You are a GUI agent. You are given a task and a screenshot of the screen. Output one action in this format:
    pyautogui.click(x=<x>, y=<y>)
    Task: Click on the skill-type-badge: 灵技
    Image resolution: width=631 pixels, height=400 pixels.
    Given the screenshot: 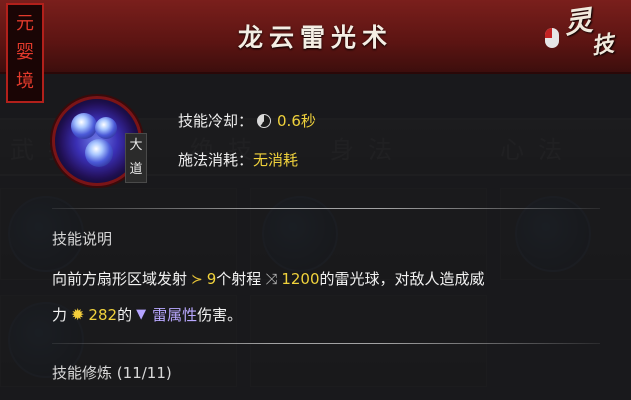 What is the action you would take?
    pyautogui.click(x=589, y=33)
    